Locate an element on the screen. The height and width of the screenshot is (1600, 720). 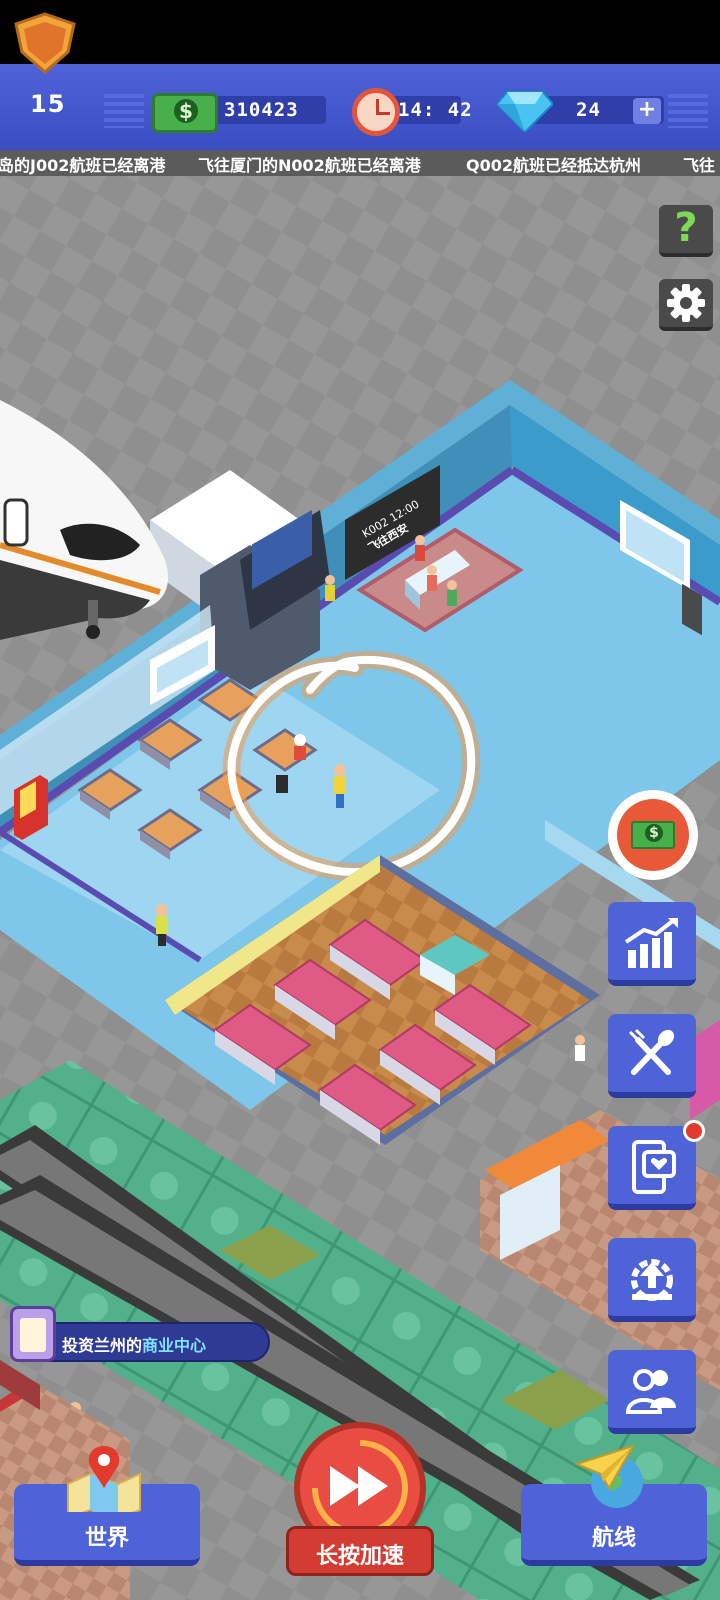
food-button is located at coordinates (652, 1056).